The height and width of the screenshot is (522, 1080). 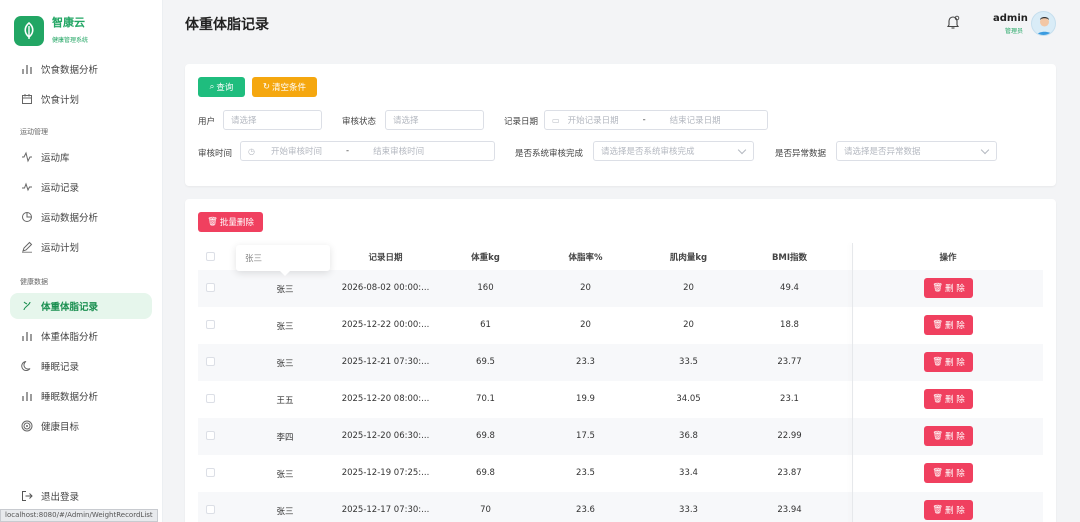 What do you see at coordinates (81, 69) in the screenshot?
I see `sidebar-item-diet-analysis: 饮食数据分析` at bounding box center [81, 69].